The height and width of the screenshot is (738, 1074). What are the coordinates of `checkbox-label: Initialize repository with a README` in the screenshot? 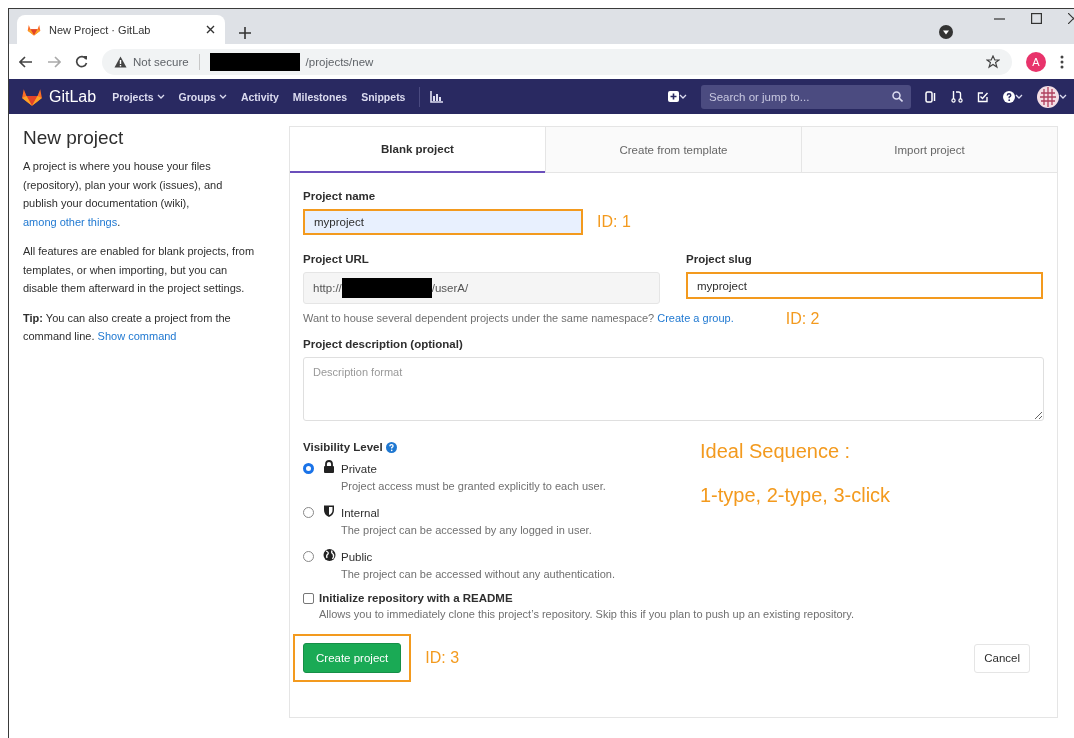 It's located at (416, 598).